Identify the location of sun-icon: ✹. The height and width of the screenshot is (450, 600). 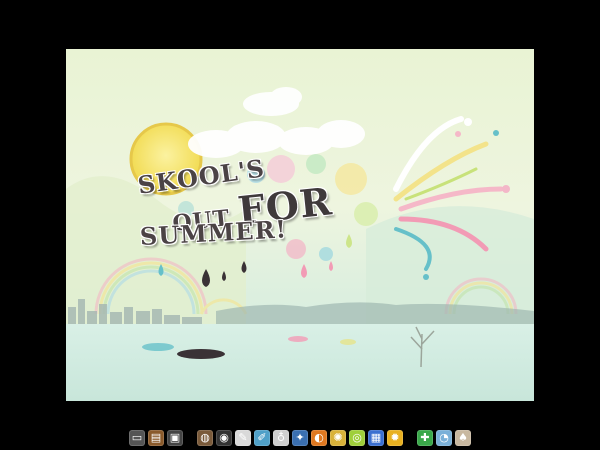
(395, 438).